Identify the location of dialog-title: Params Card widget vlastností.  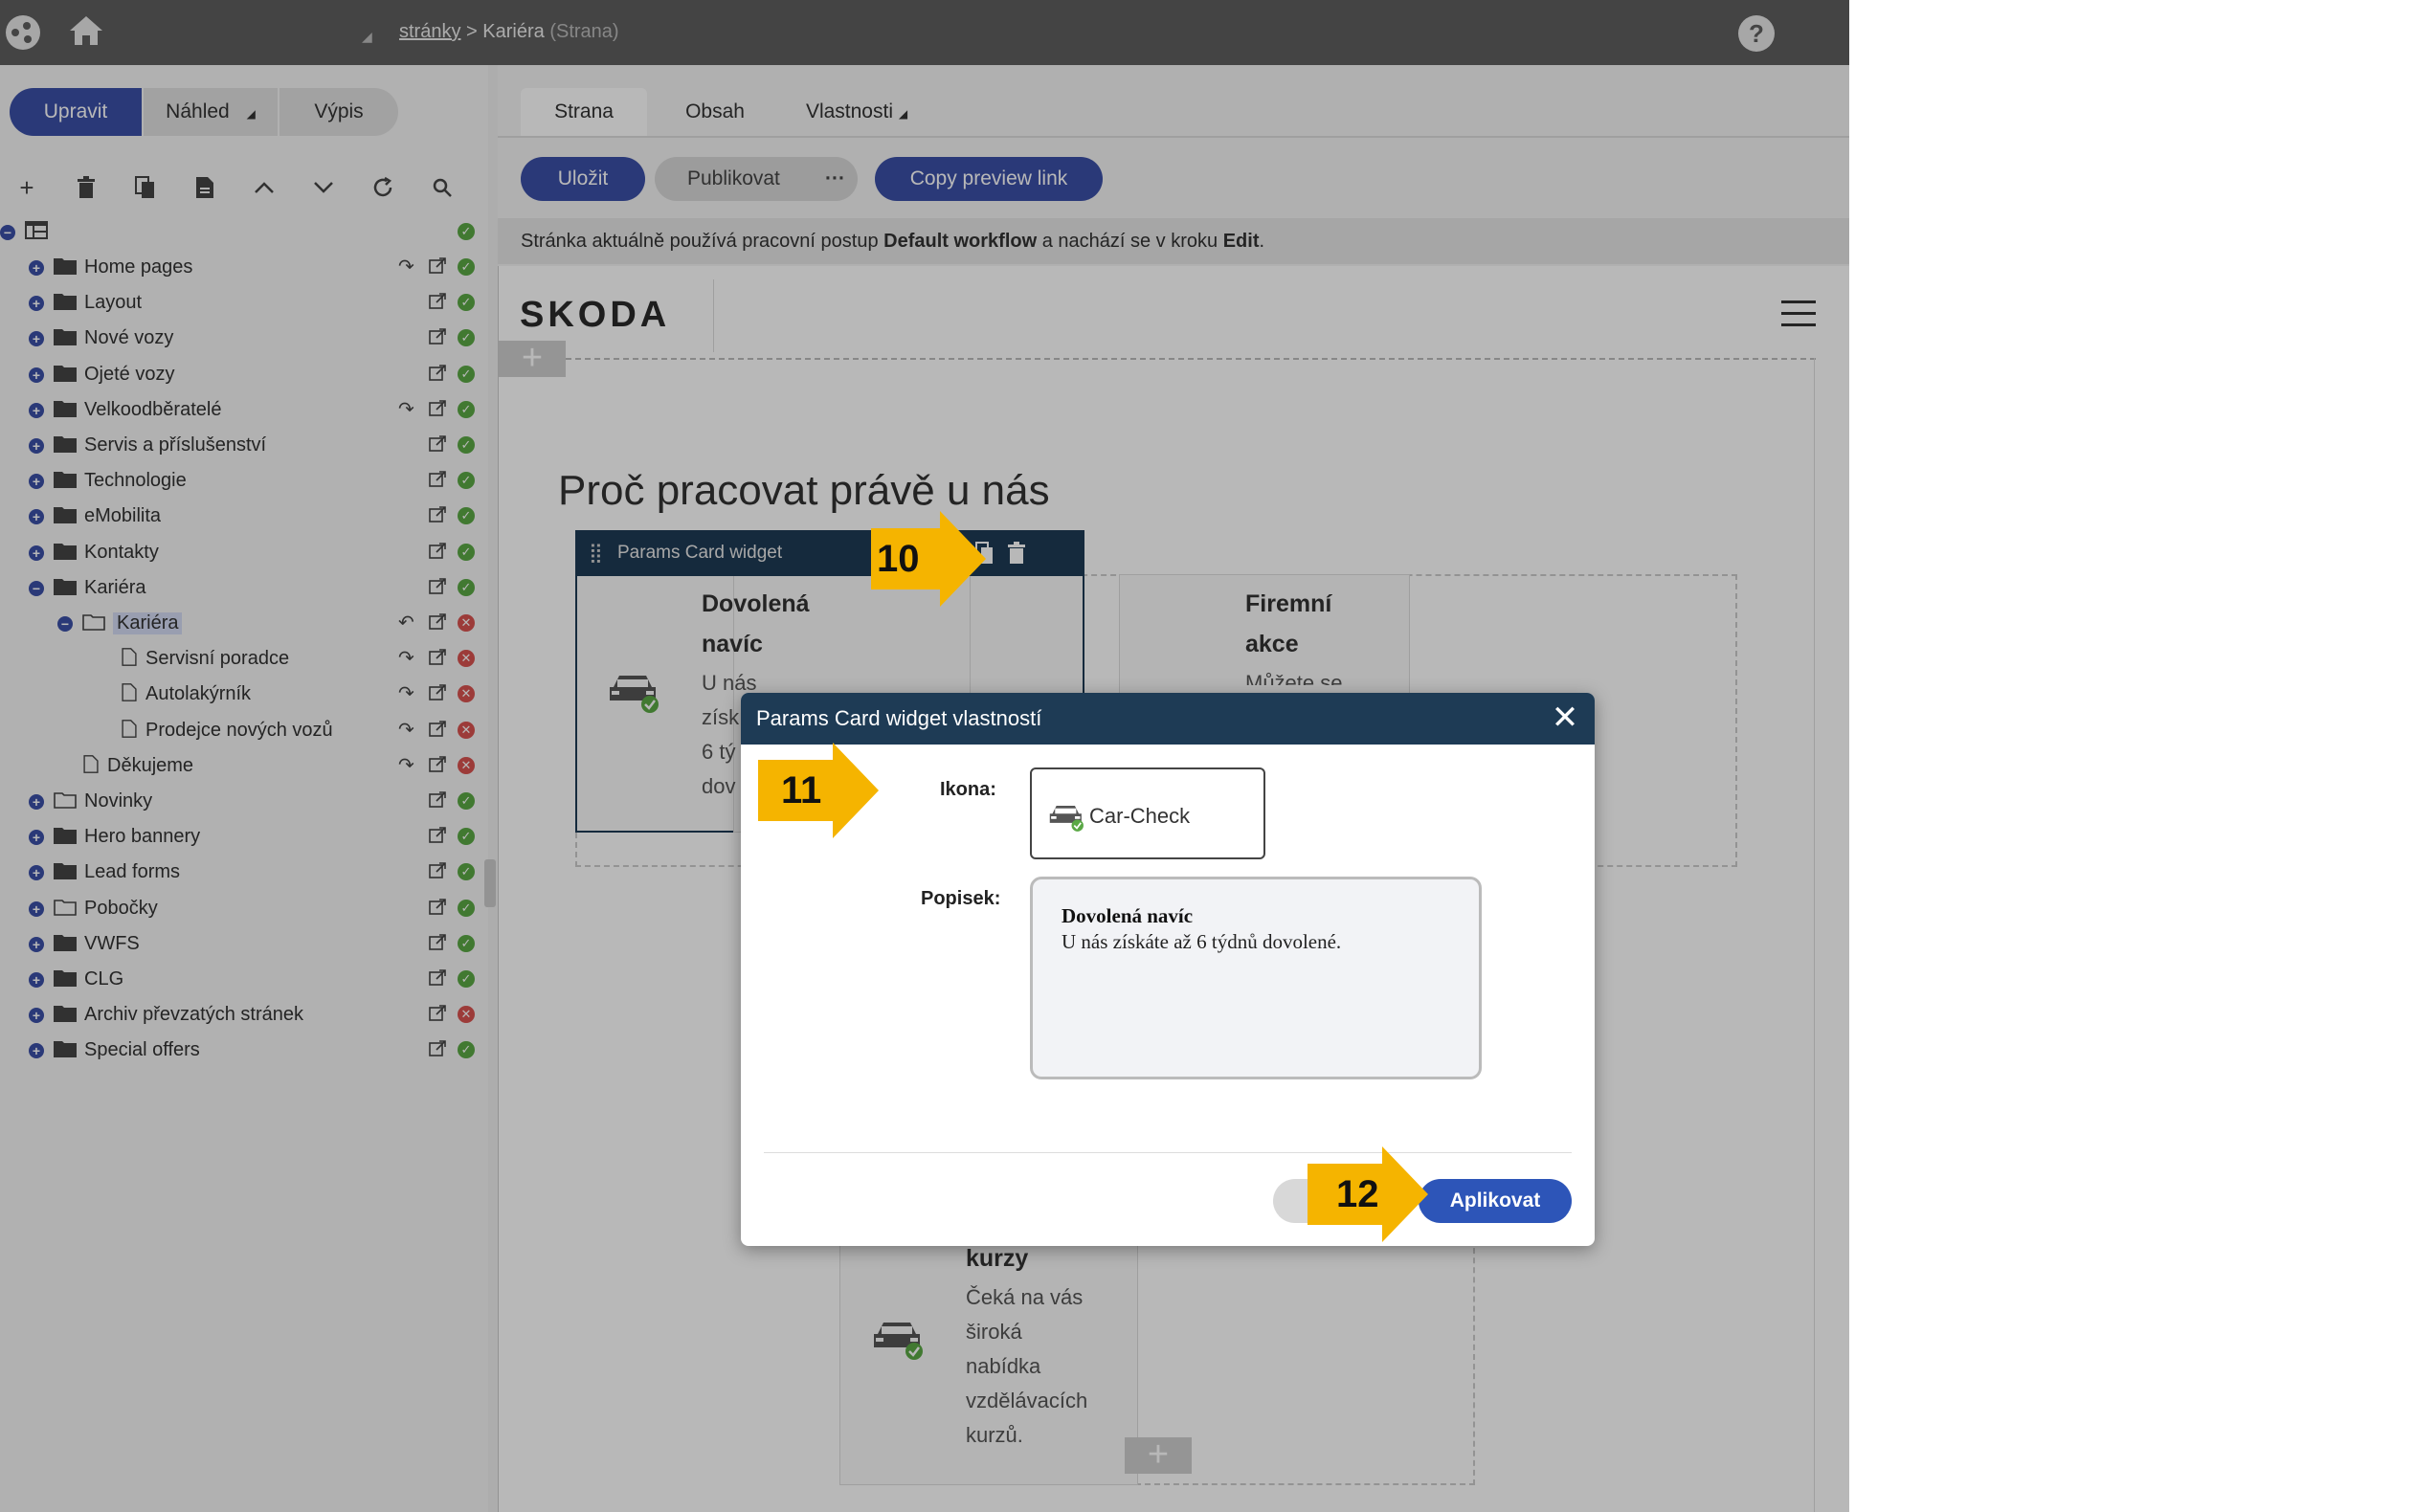
(1168, 719).